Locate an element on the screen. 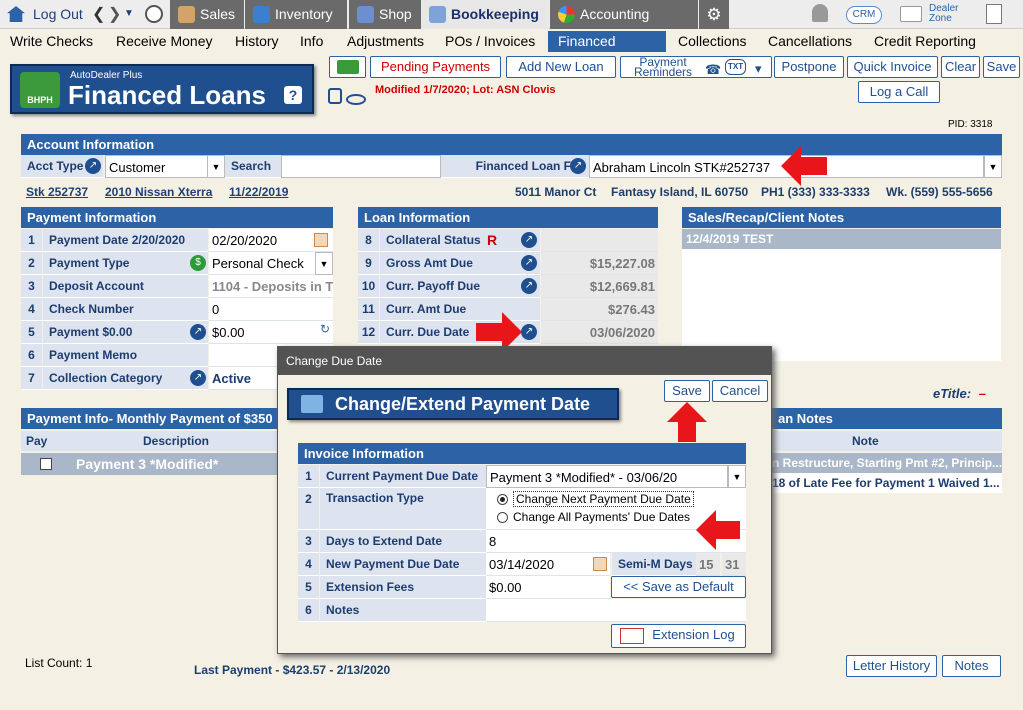 The width and height of the screenshot is (1023, 710). calculator-icon is located at coordinates (994, 14).